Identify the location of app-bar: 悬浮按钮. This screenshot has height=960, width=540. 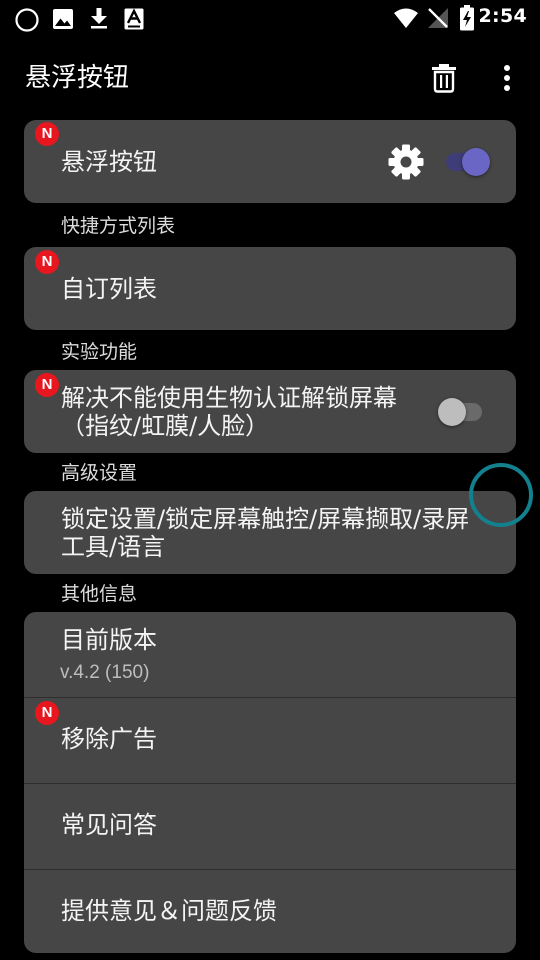
(270, 78).